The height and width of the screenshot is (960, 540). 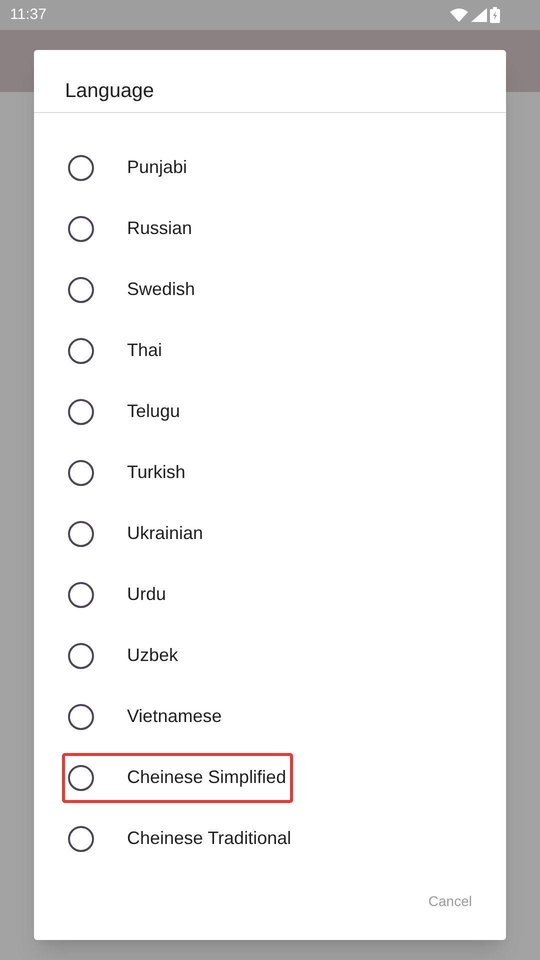 I want to click on signal-icon, so click(x=479, y=15).